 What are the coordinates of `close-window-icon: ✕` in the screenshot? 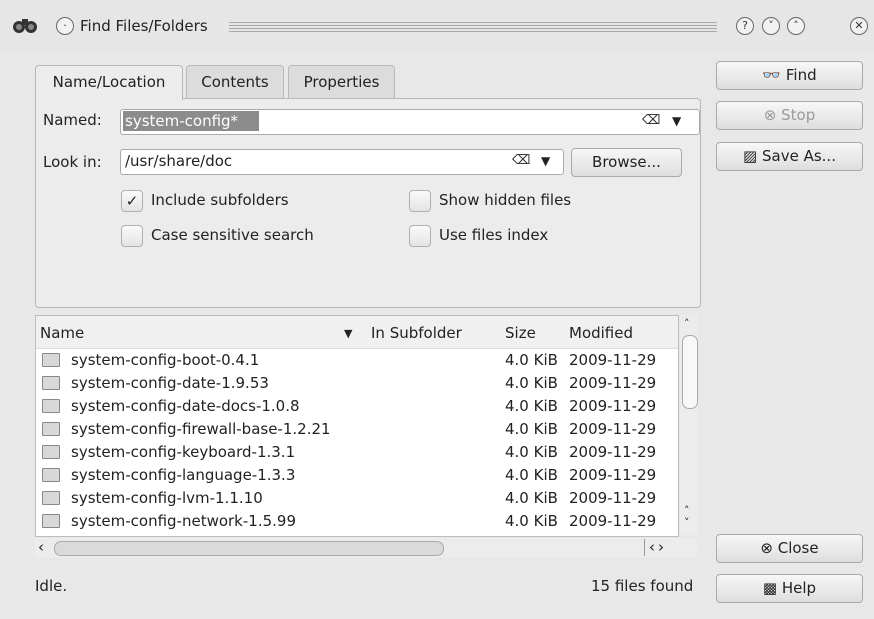 It's located at (859, 26).